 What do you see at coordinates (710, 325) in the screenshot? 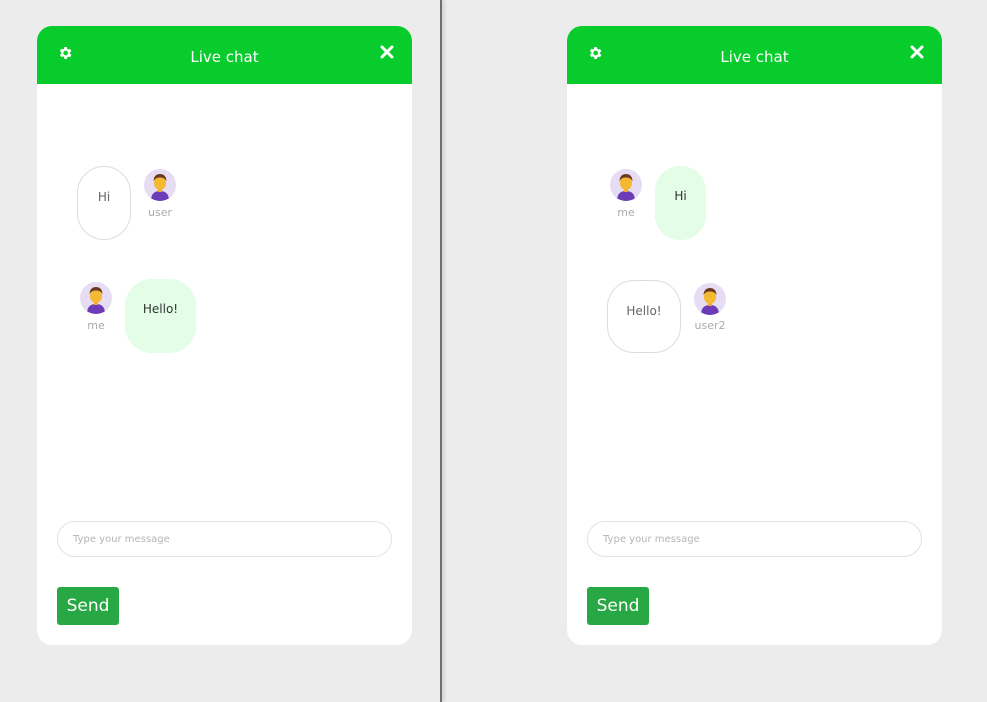
I see `sender-name: user2` at bounding box center [710, 325].